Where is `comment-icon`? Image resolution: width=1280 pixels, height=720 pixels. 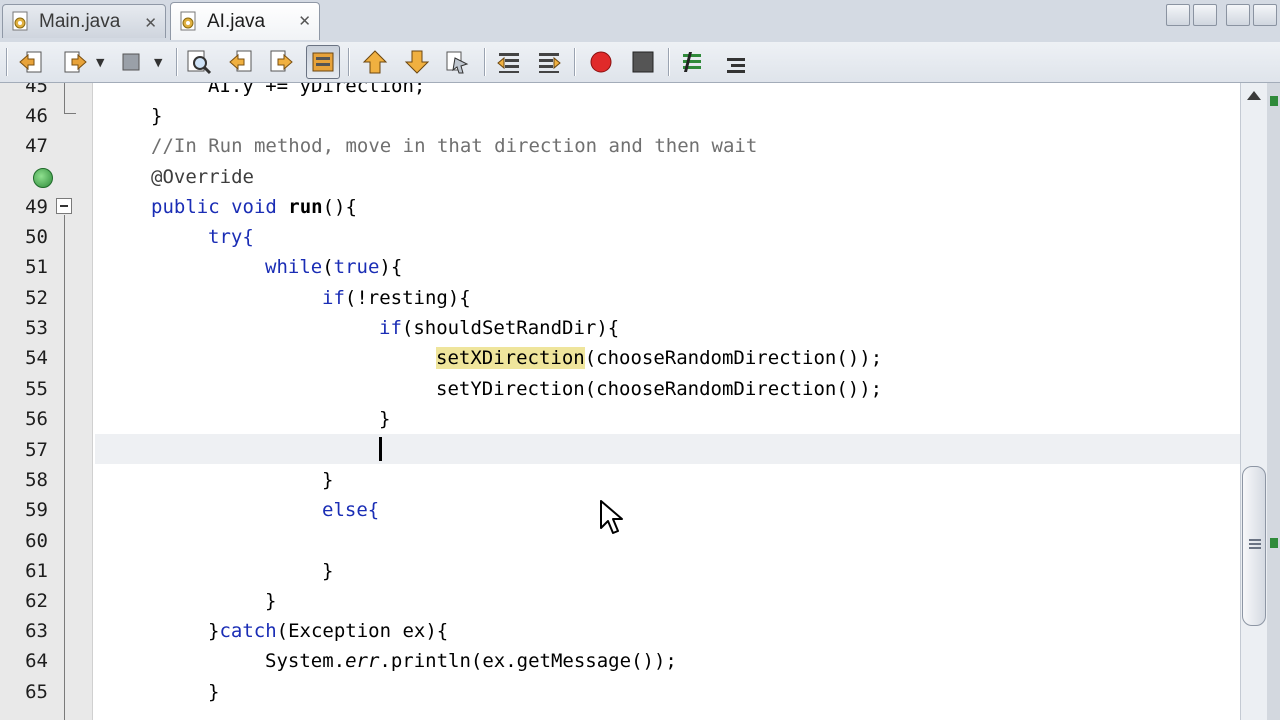
comment-icon is located at coordinates (693, 62).